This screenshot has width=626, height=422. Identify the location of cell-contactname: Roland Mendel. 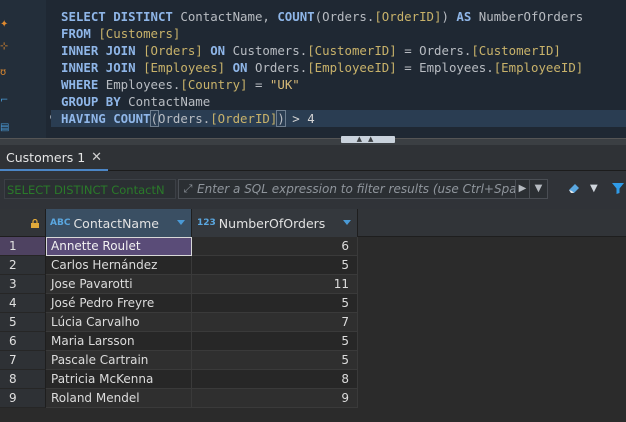
(119, 398).